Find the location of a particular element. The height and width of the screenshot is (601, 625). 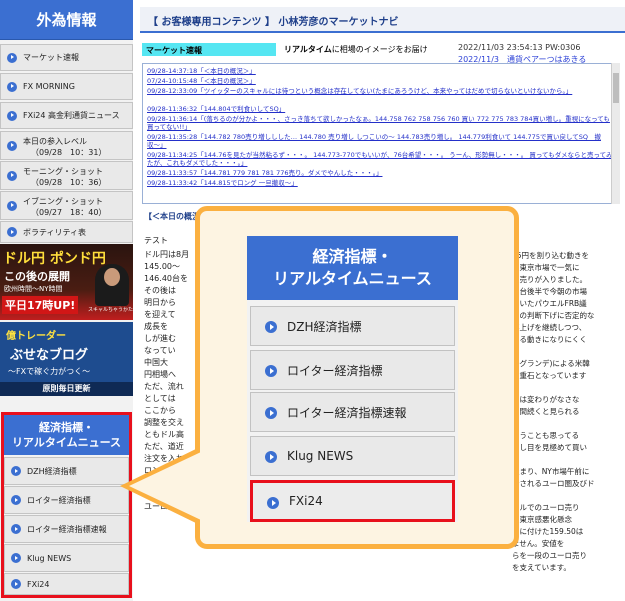

article-line-right: 45円を割り込む動きを is located at coordinates (551, 255).